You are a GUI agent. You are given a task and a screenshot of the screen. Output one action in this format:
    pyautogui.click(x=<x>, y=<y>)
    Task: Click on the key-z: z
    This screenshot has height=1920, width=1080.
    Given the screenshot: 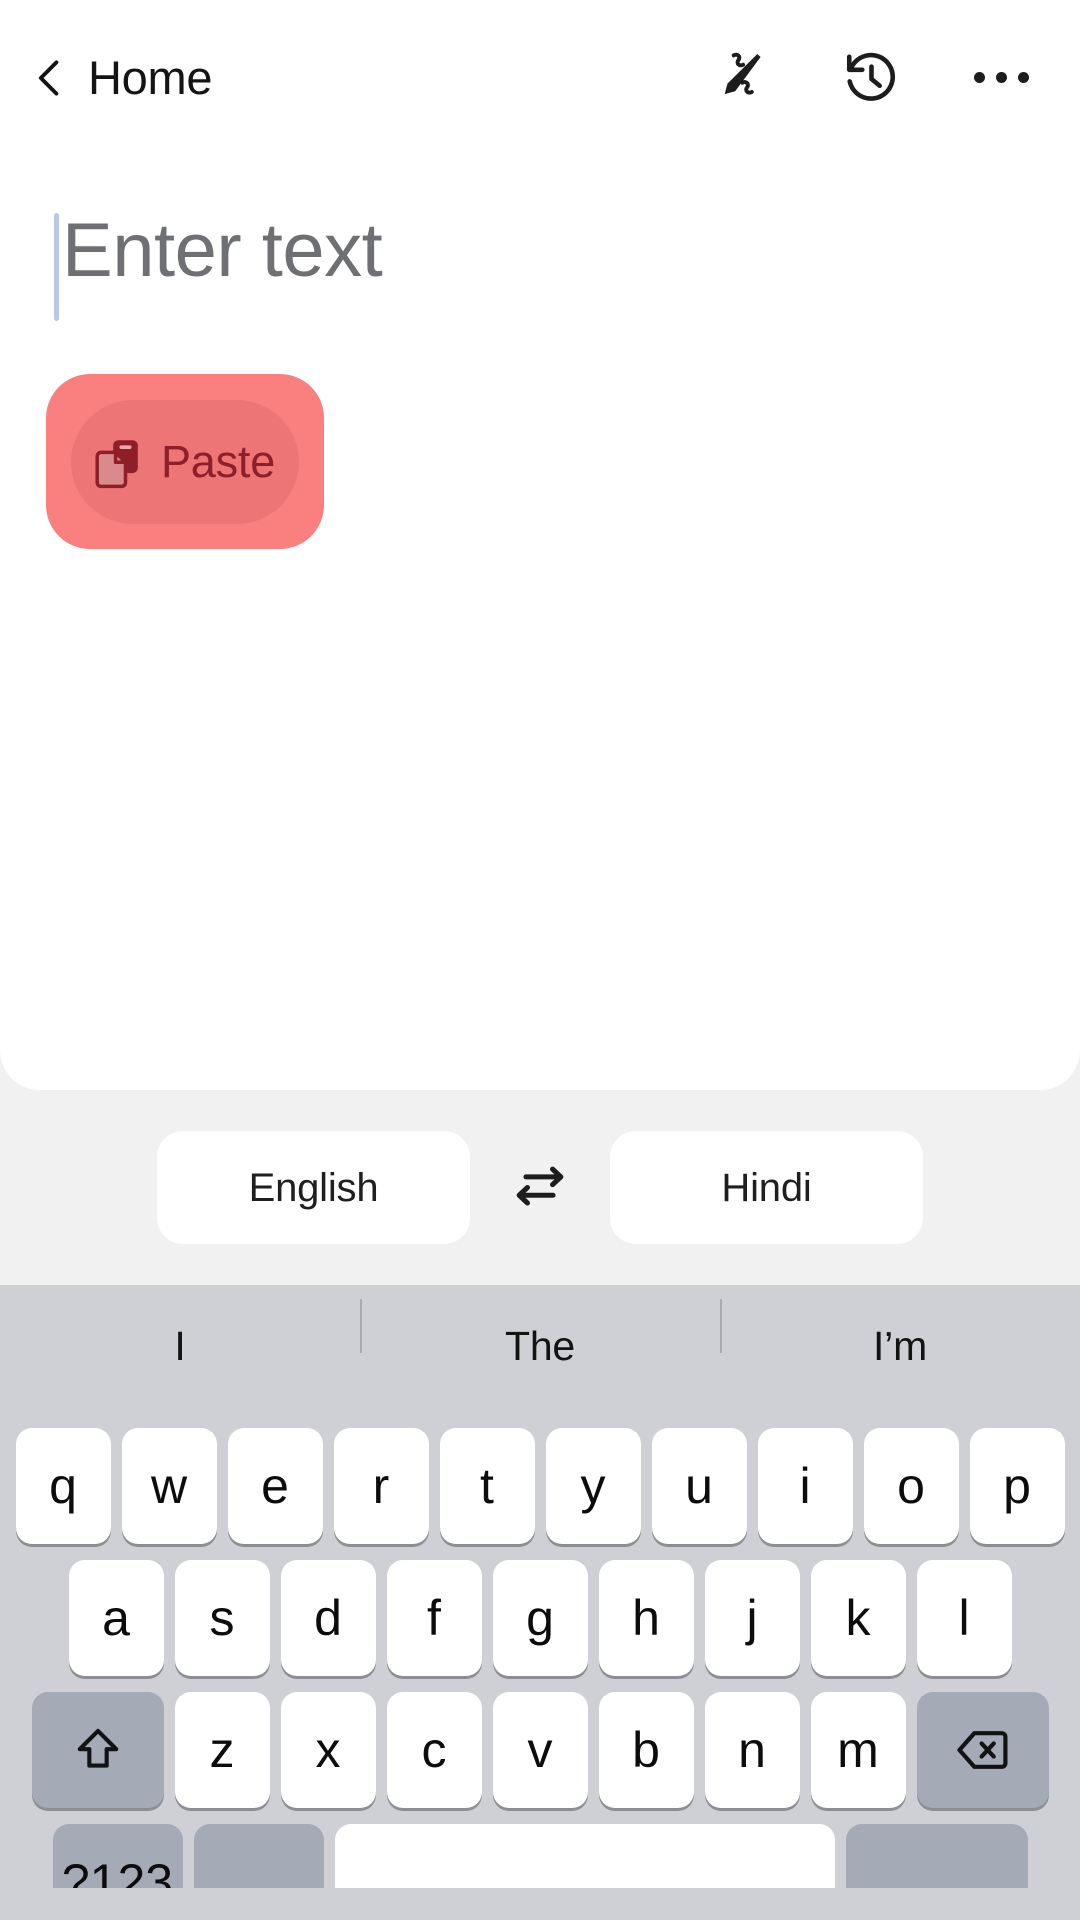 What is the action you would take?
    pyautogui.click(x=222, y=1750)
    